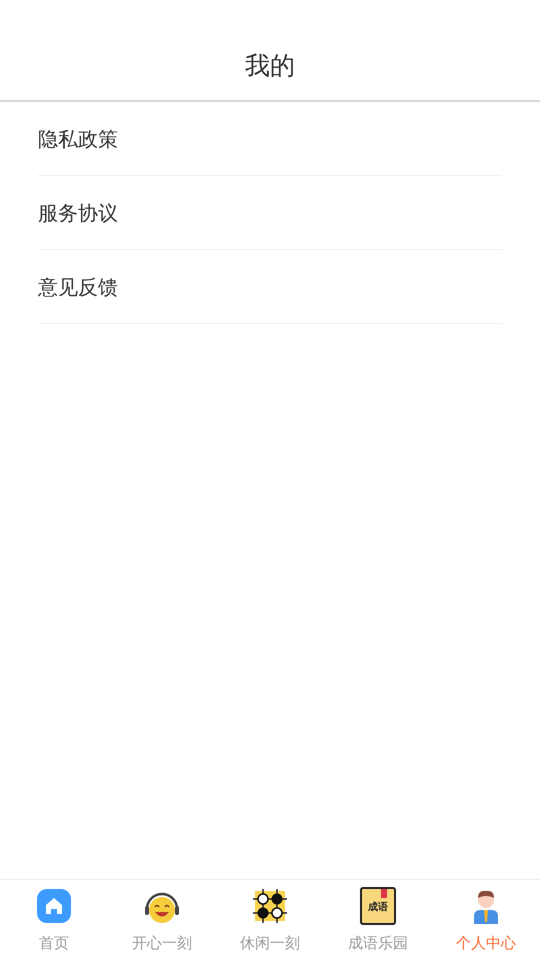 This screenshot has height=960, width=540. Describe the element at coordinates (384, 893) in the screenshot. I see `bookmark-ribbon-icon` at that location.